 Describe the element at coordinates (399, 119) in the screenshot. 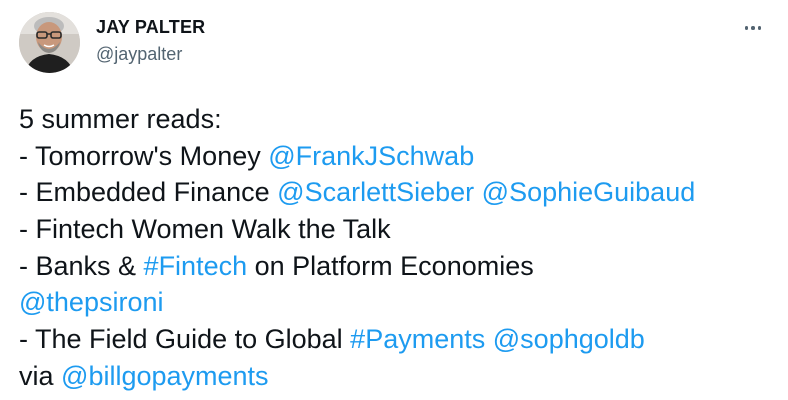

I see `tweet-line: 5 summer reads:` at that location.